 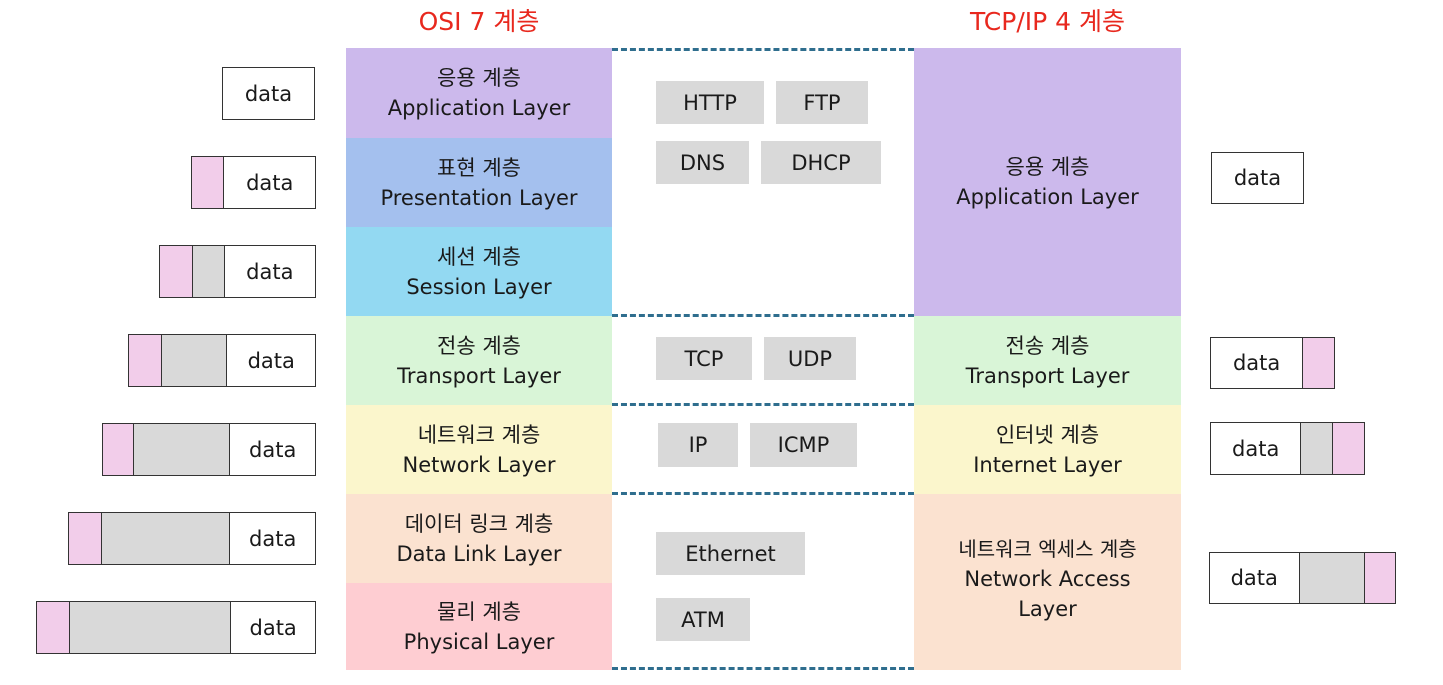 I want to click on osi-packet-network: data, so click(x=209, y=449).